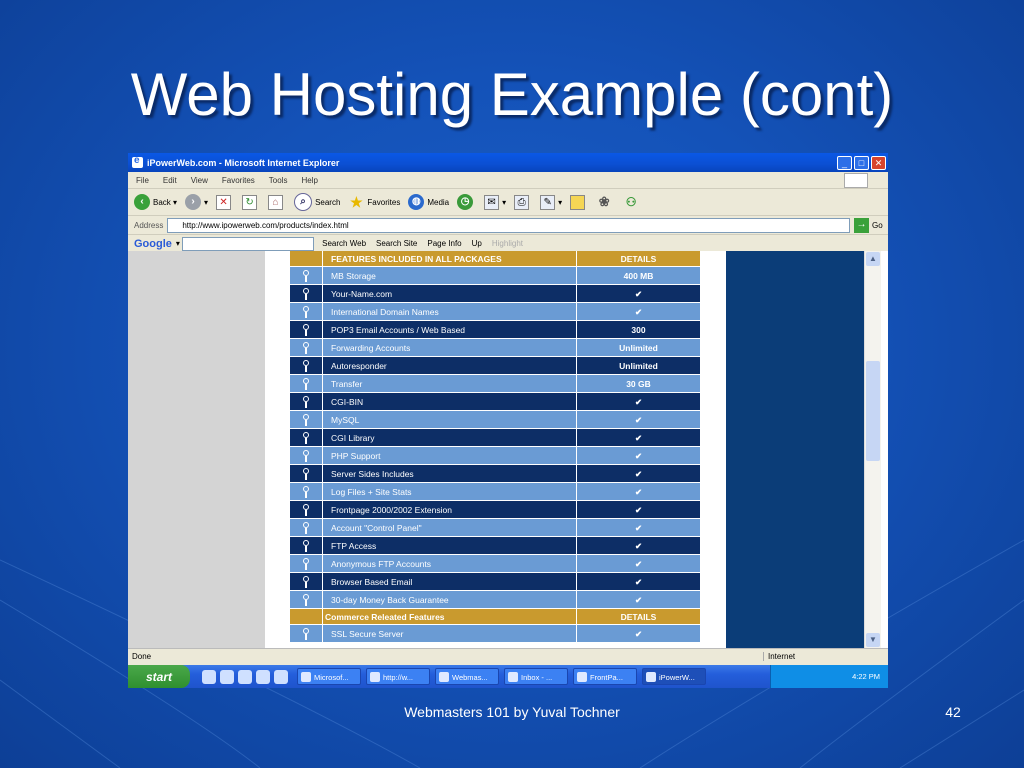 This screenshot has height=768, width=1024. I want to click on up-button: Up, so click(477, 243).